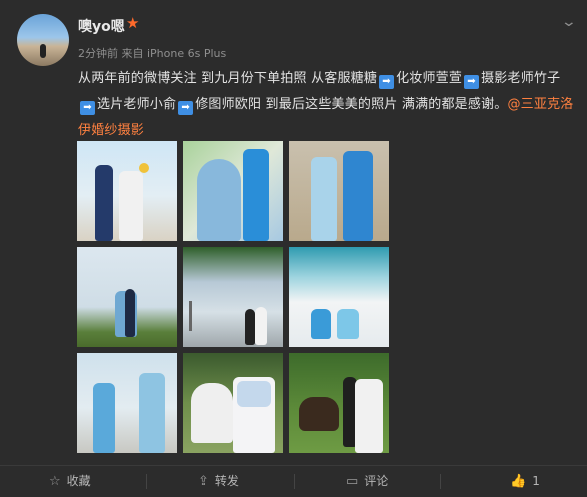 Image resolution: width=587 pixels, height=497 pixels. Describe the element at coordinates (351, 104) in the screenshot. I see `post-text-part: 修图师欧阳 到最后这些美美的照片 满满的都是感谢。` at that location.